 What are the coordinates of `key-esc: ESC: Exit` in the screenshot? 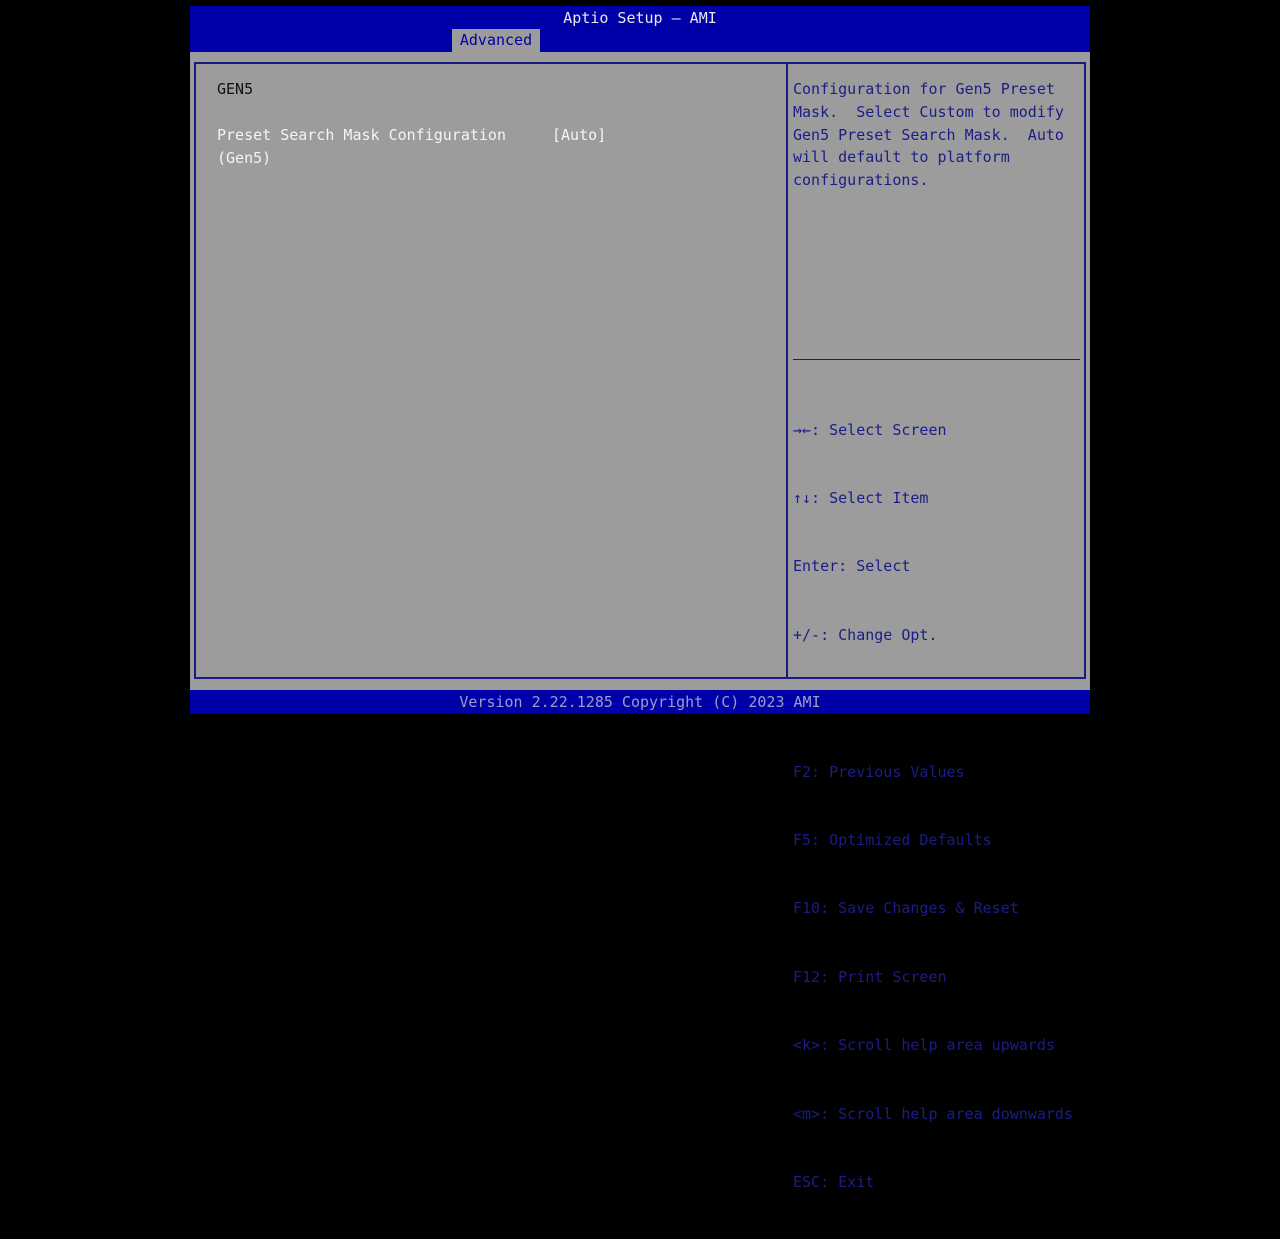 It's located at (834, 1181).